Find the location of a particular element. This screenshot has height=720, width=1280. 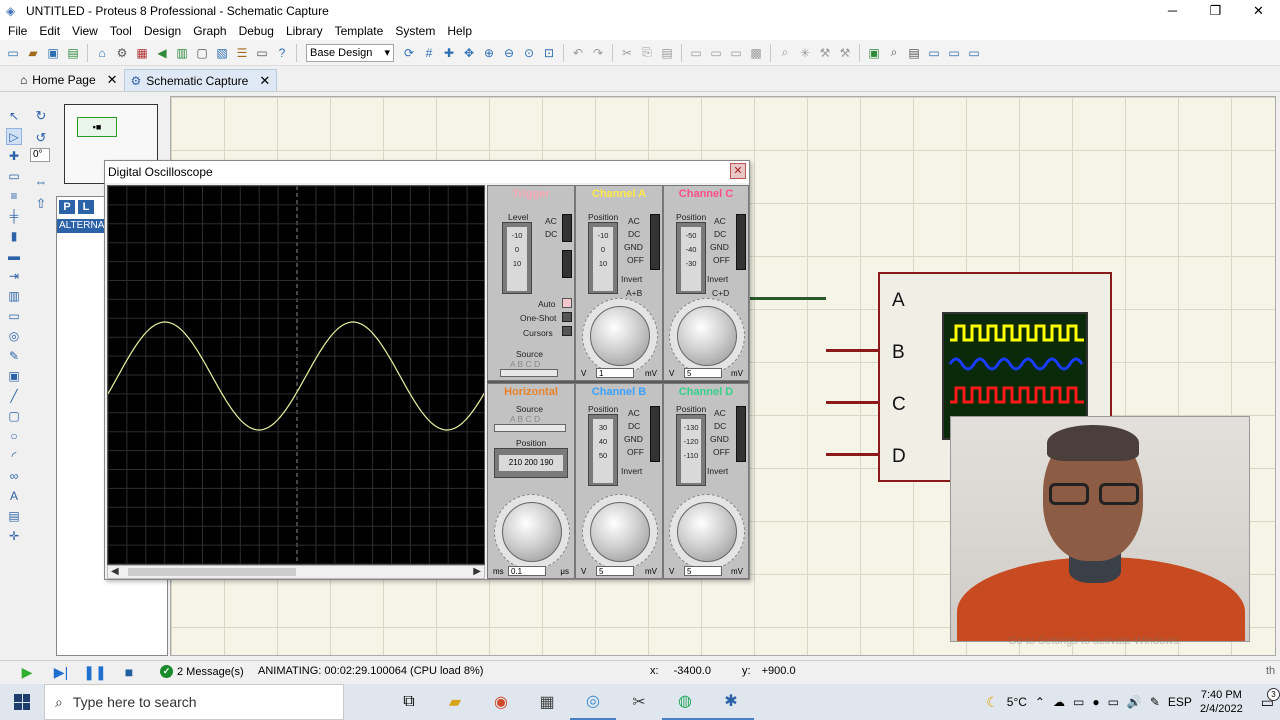

block-copy-icon: ▭ is located at coordinates (696, 53).